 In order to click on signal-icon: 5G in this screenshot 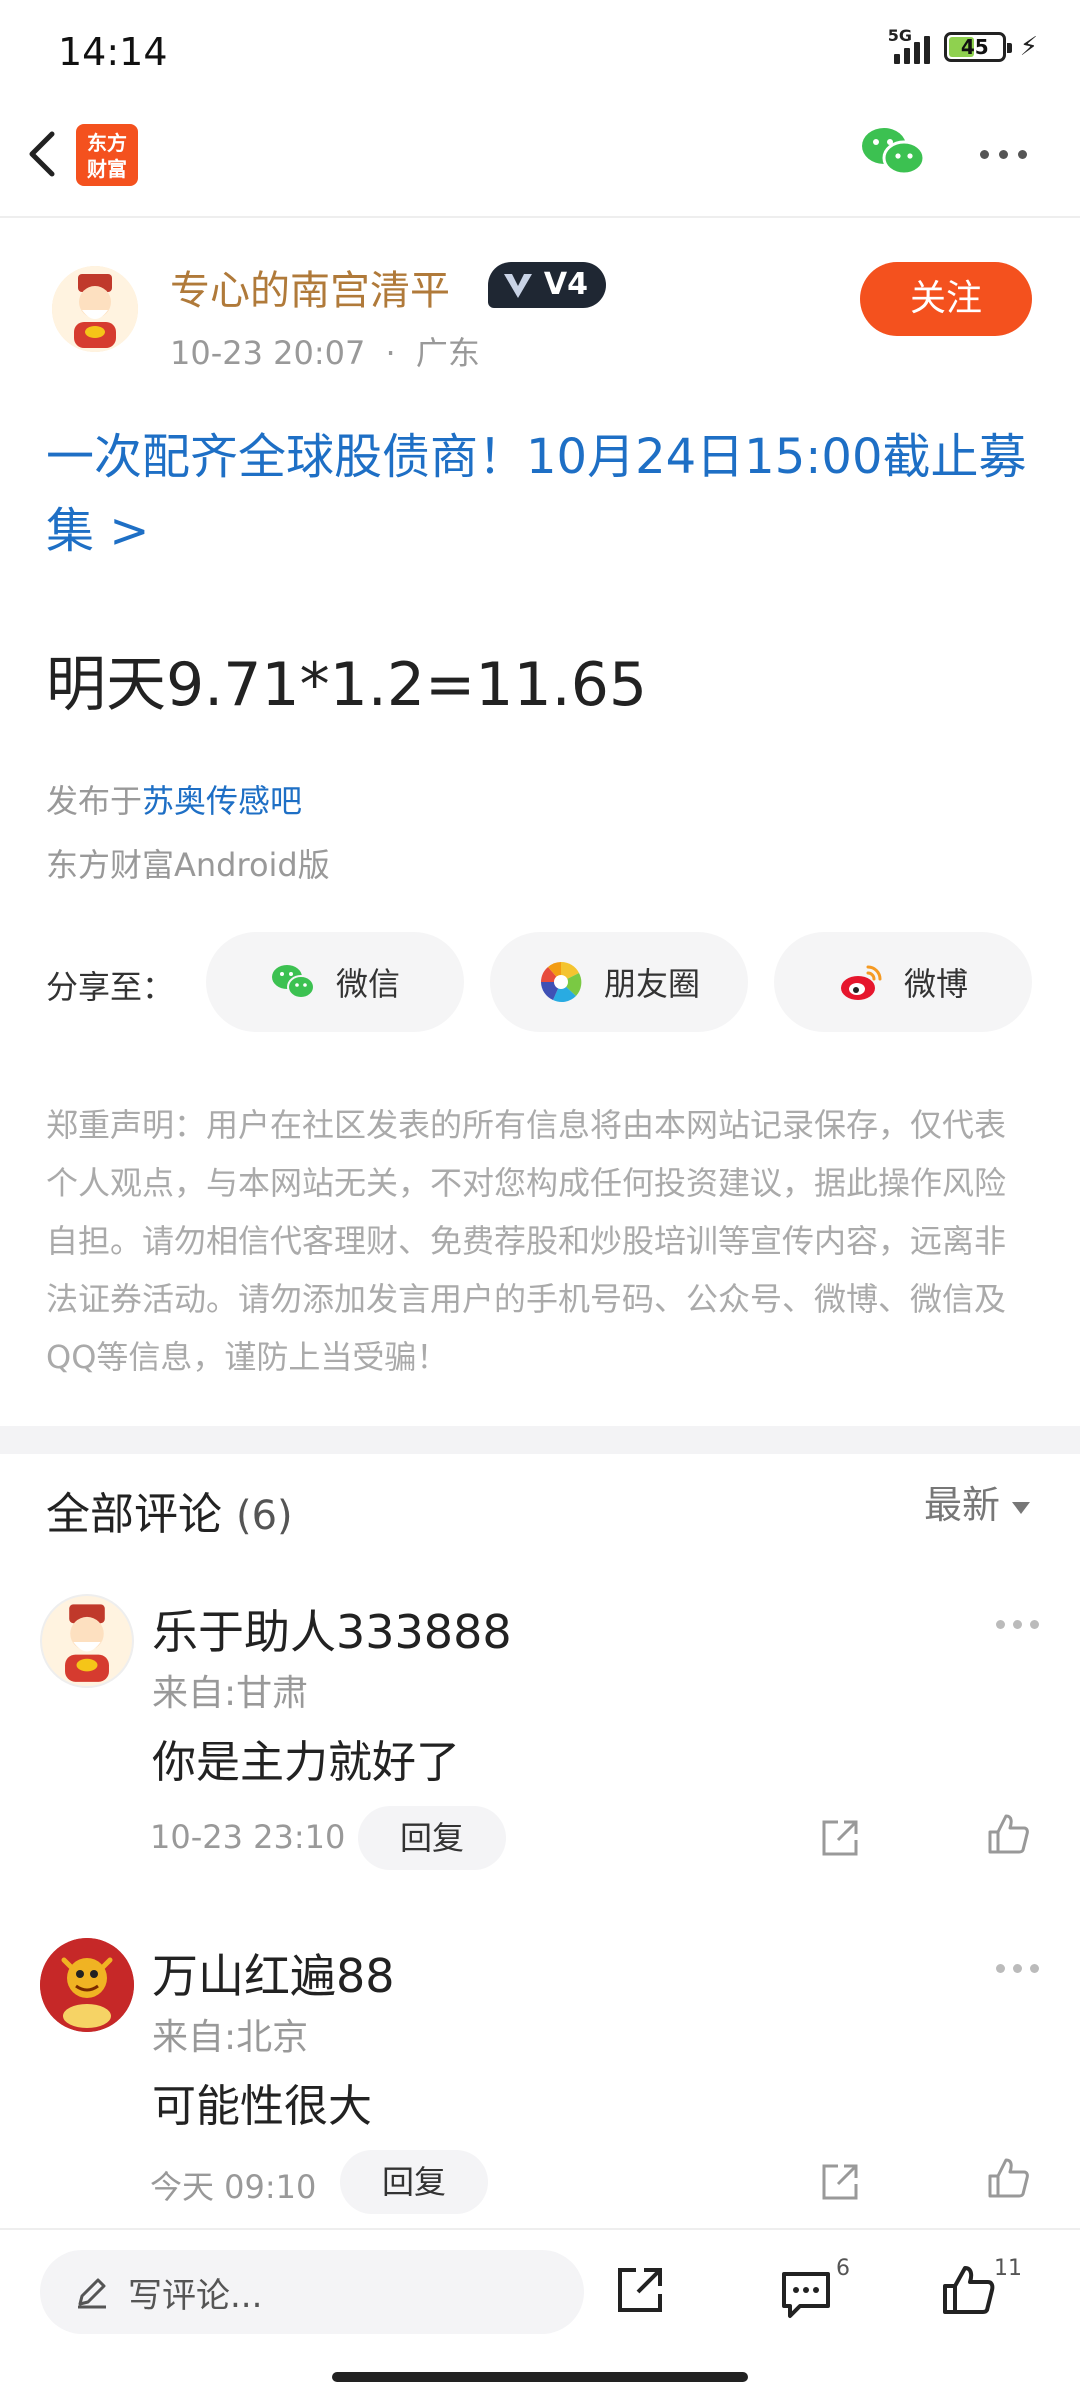, I will do `click(909, 45)`.